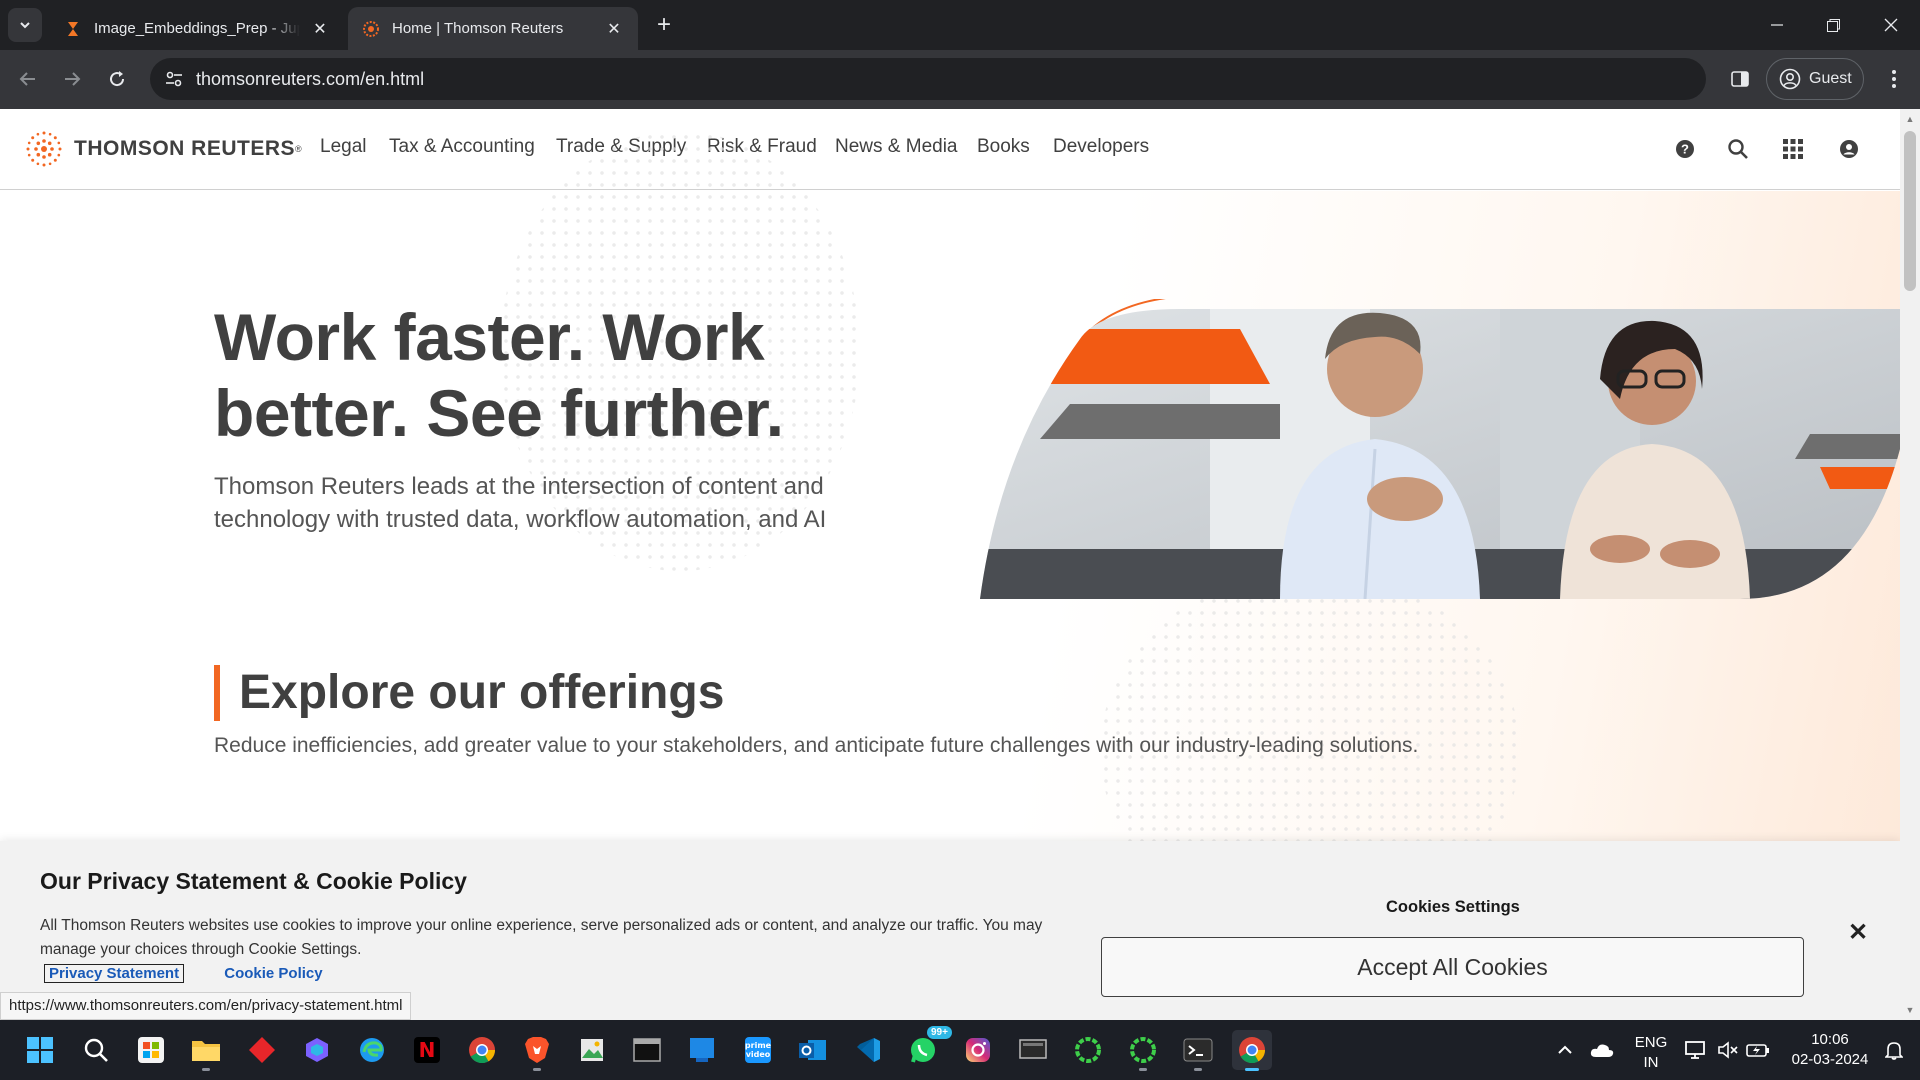 The image size is (1920, 1080). Describe the element at coordinates (185, 148) in the screenshot. I see `logo-wordmark: THOMSON REUTERS` at that location.